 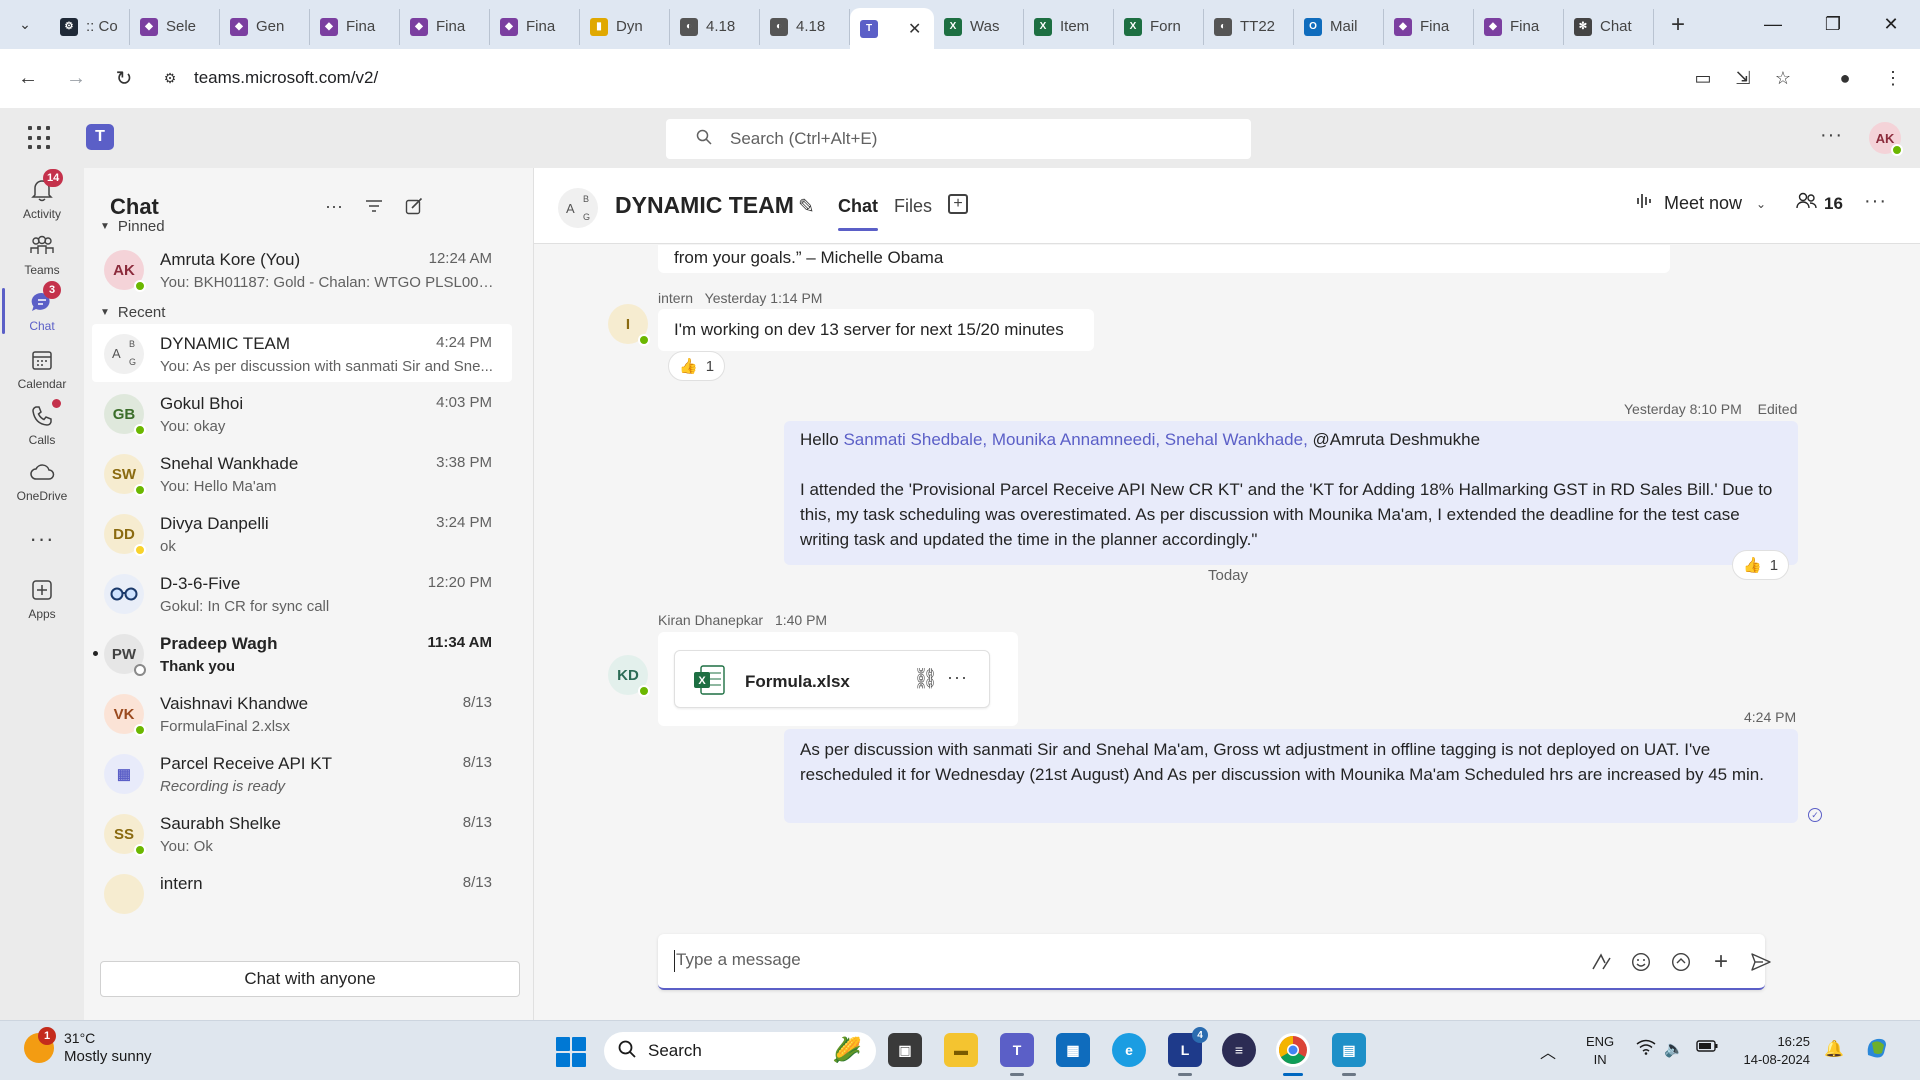 What do you see at coordinates (1703, 78) in the screenshot?
I see `clipboard-icon: ▭` at bounding box center [1703, 78].